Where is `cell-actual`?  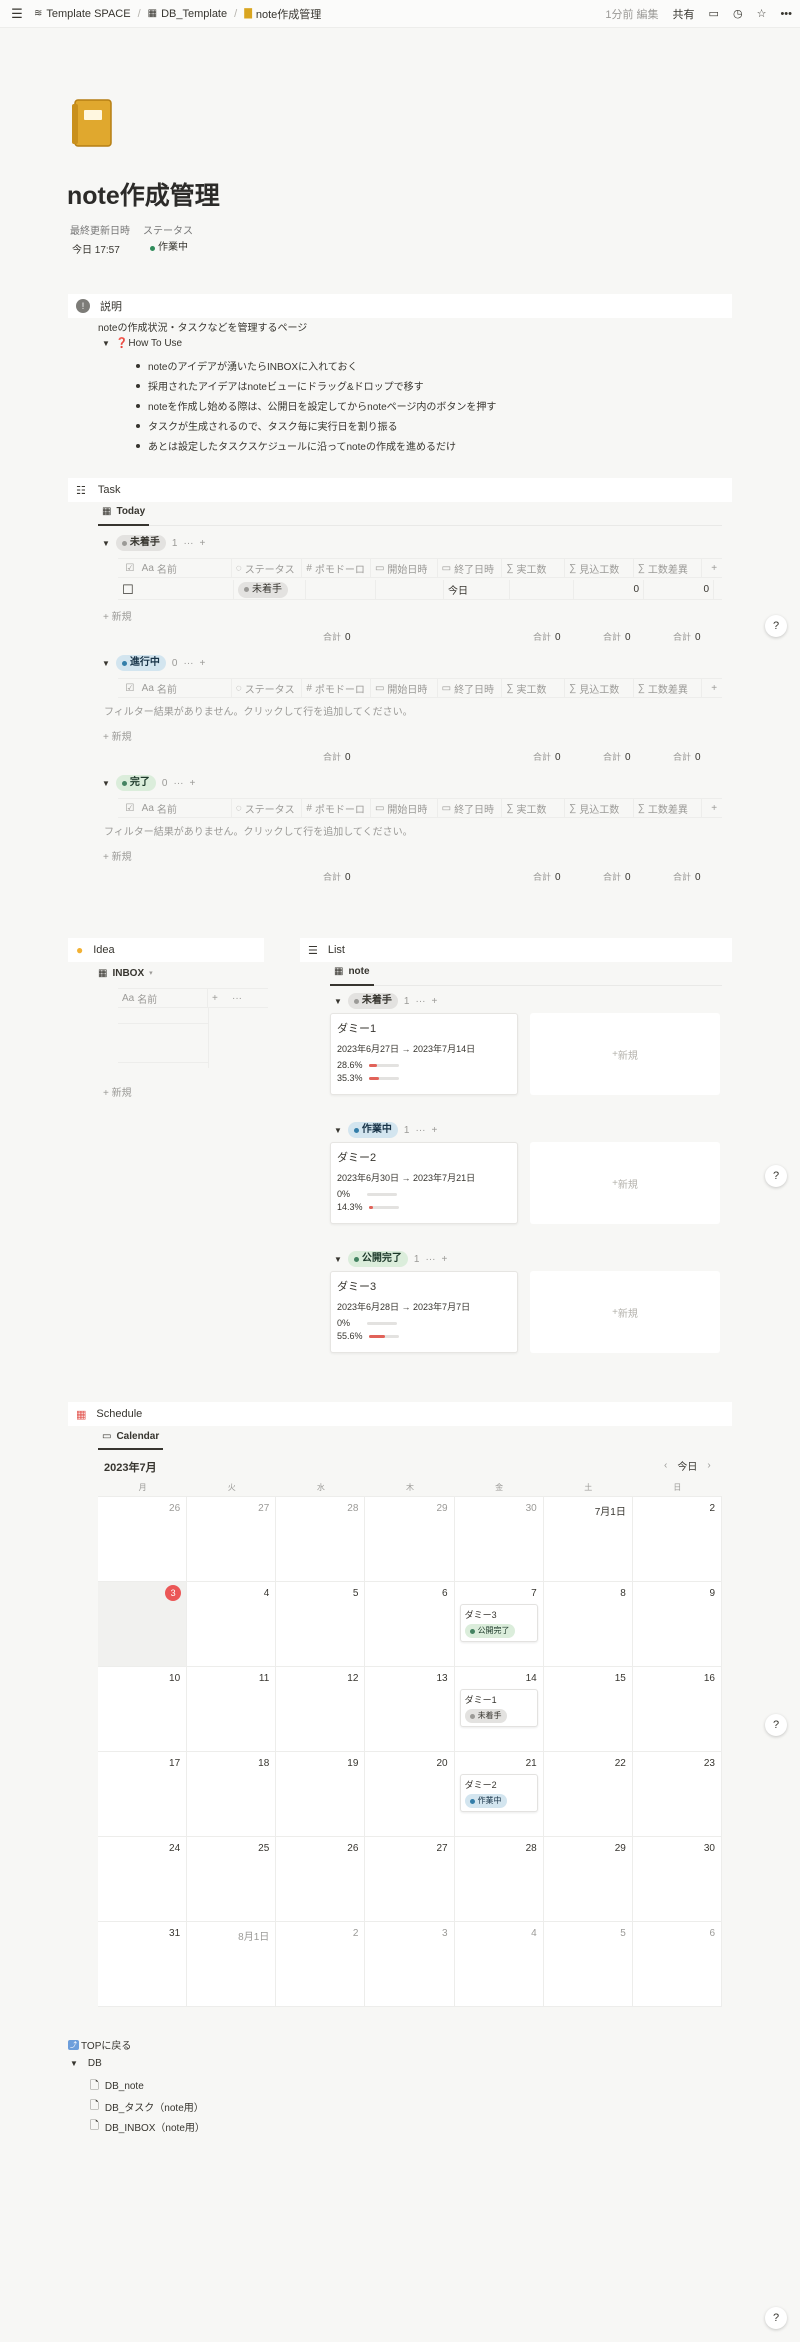
cell-actual is located at coordinates (542, 589).